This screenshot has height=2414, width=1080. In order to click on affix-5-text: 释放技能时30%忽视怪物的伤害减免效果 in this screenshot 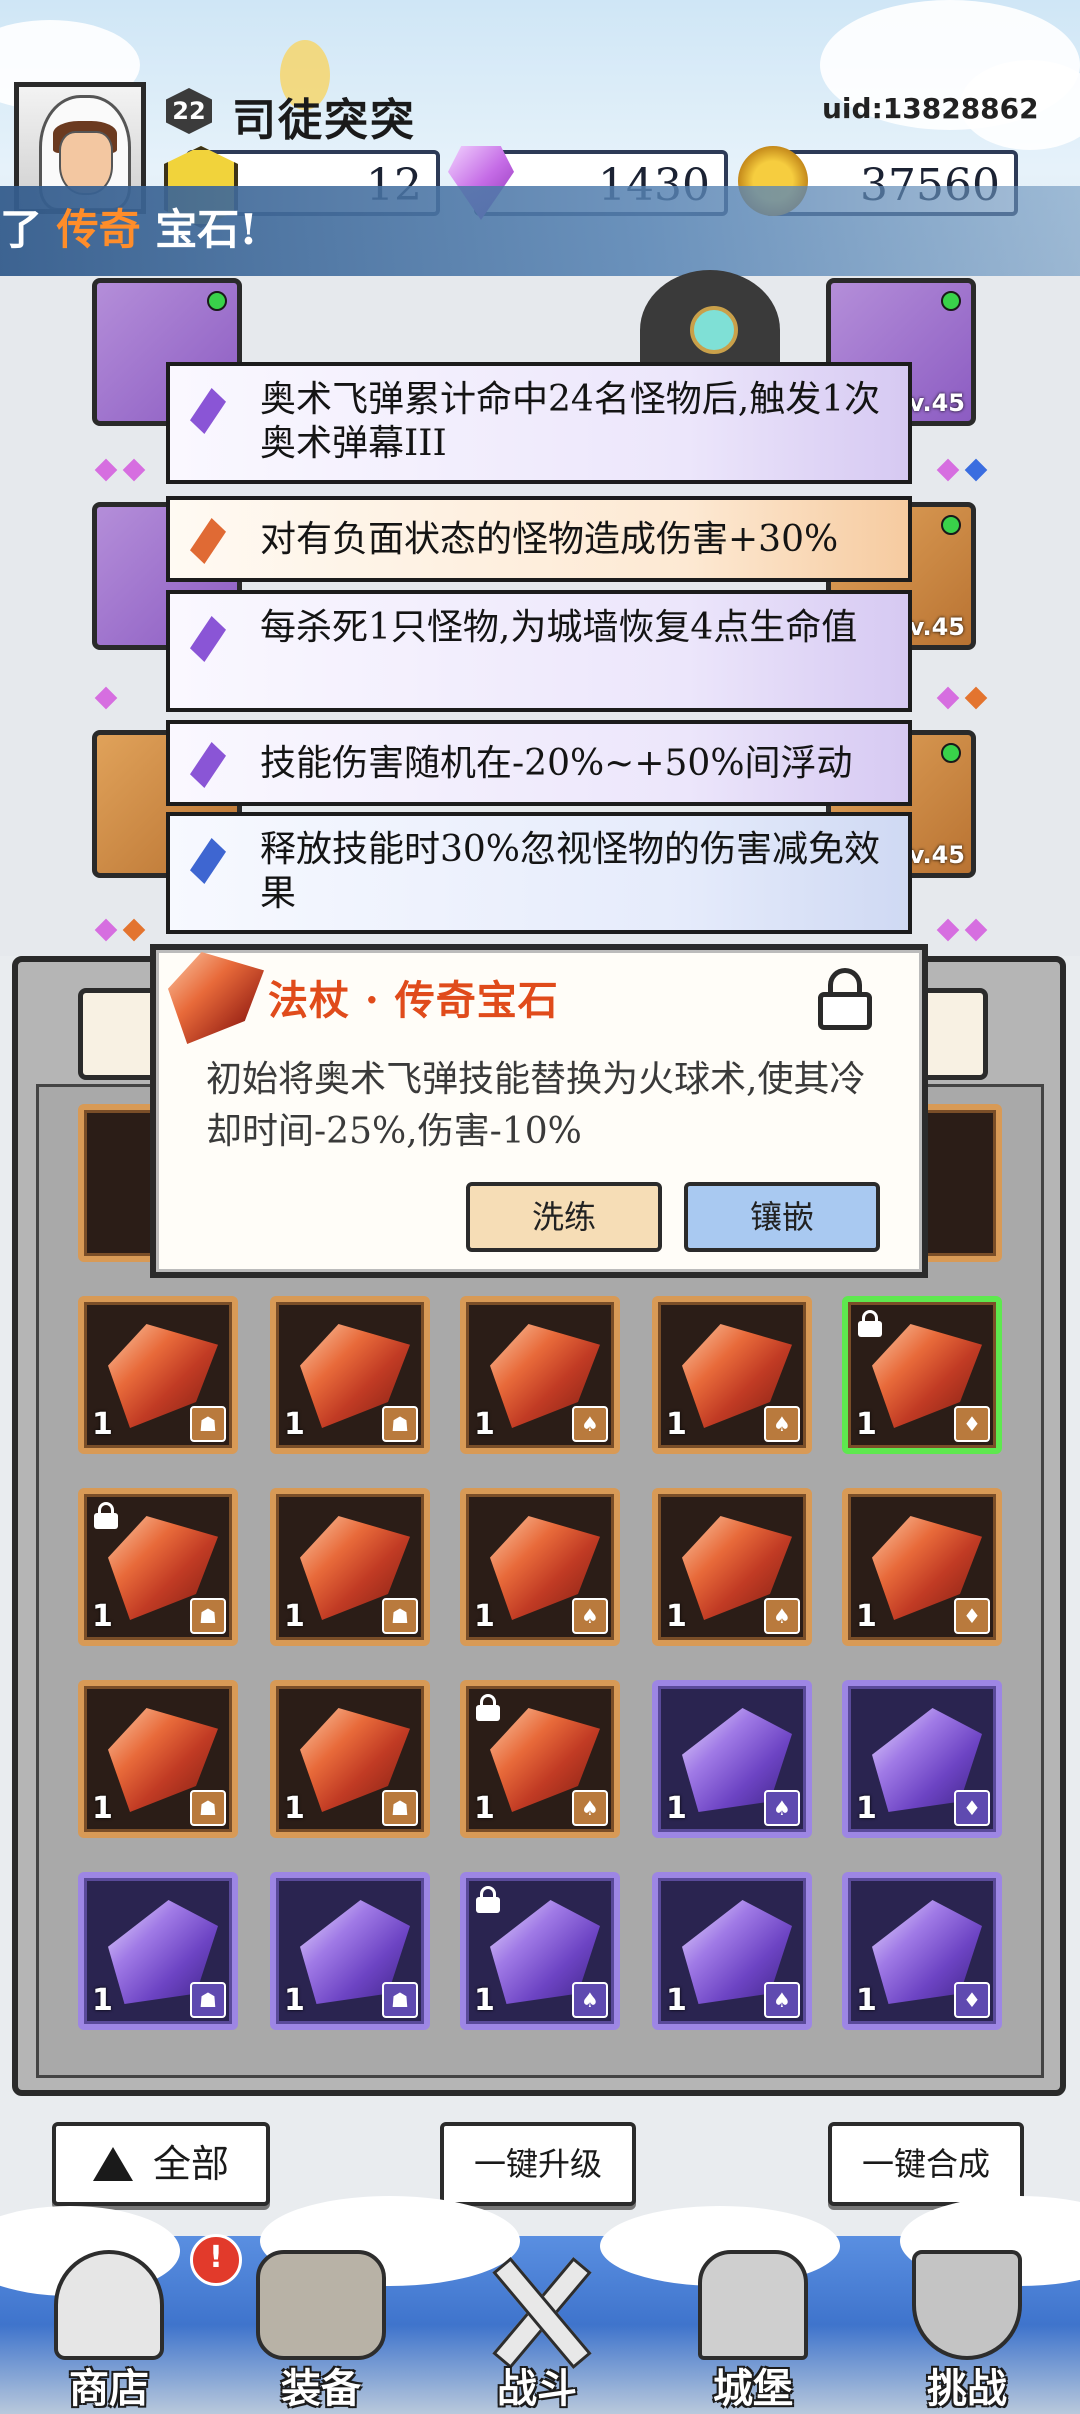, I will do `click(570, 871)`.